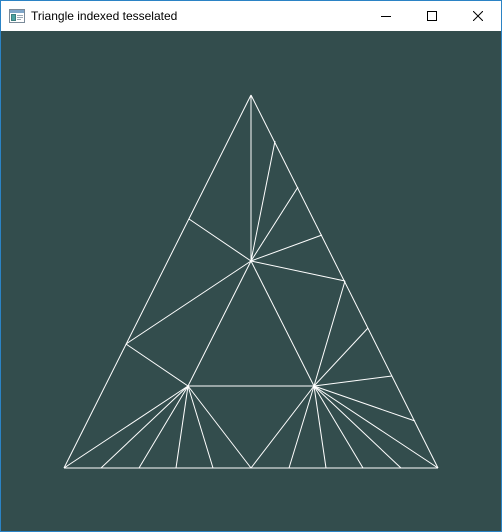 This screenshot has width=502, height=532. Describe the element at coordinates (251, 16) in the screenshot. I see `title-bar: Triangle indexed tesselated` at that location.